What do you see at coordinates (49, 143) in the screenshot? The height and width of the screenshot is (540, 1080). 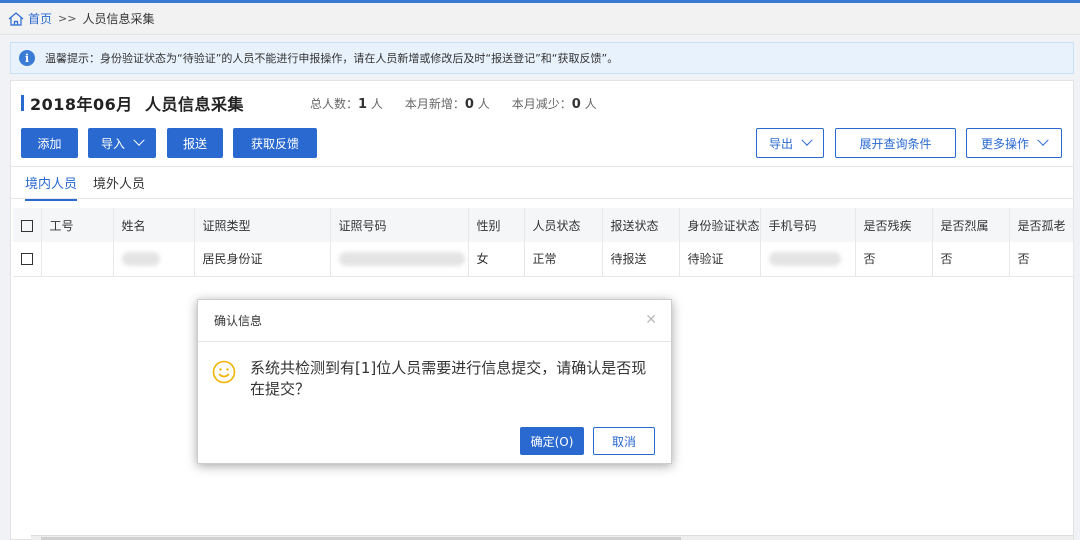 I see `add-button: 添加` at bounding box center [49, 143].